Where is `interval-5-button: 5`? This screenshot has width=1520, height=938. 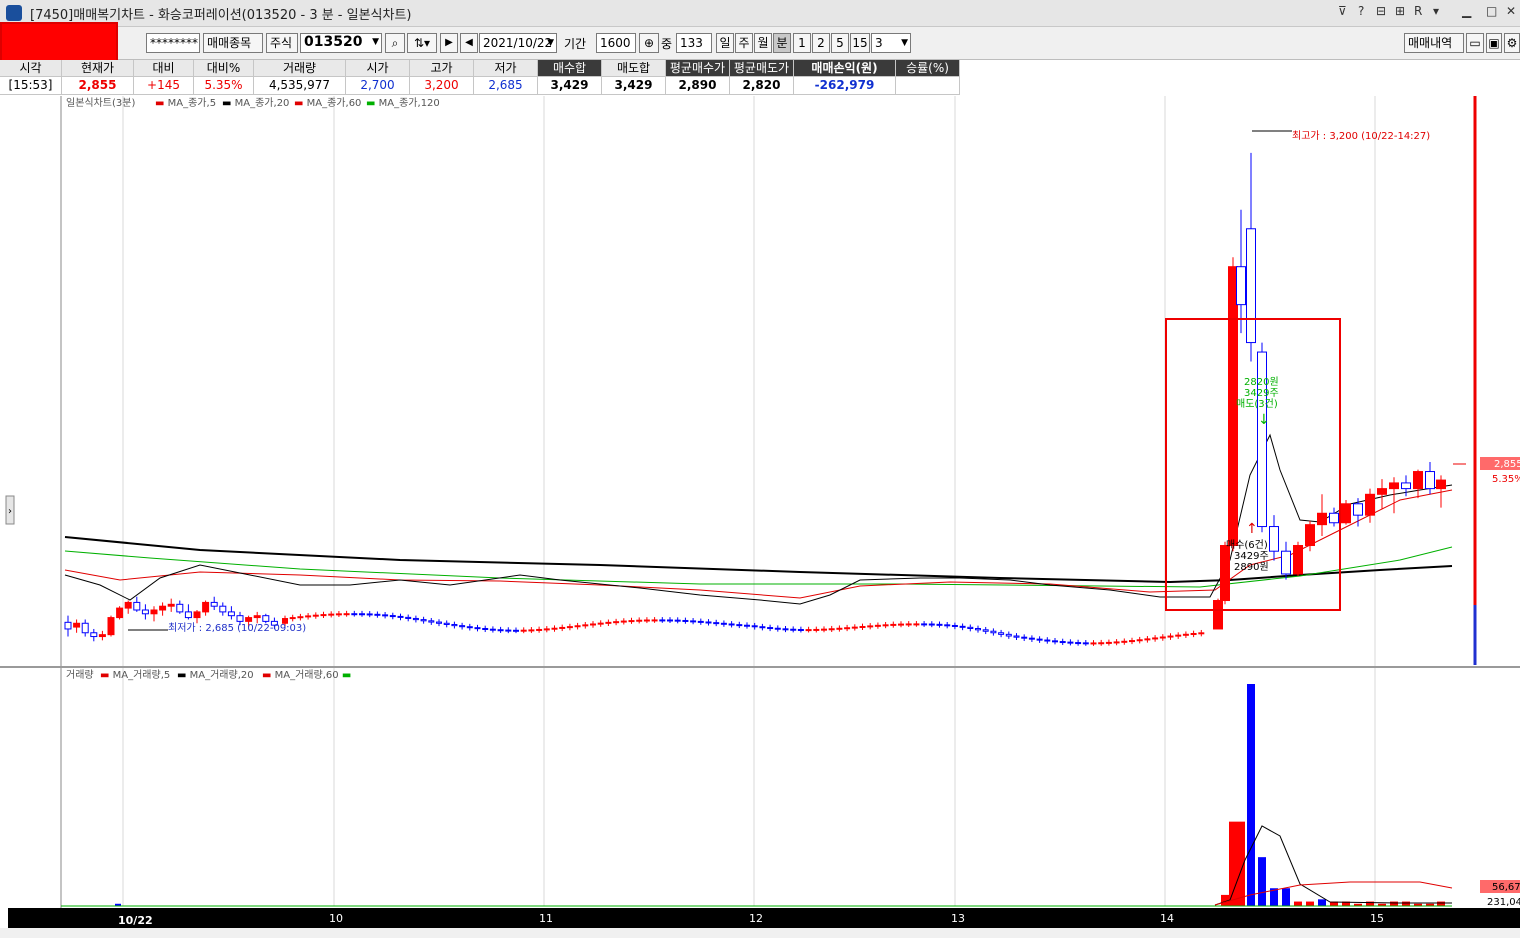 interval-5-button: 5 is located at coordinates (840, 43).